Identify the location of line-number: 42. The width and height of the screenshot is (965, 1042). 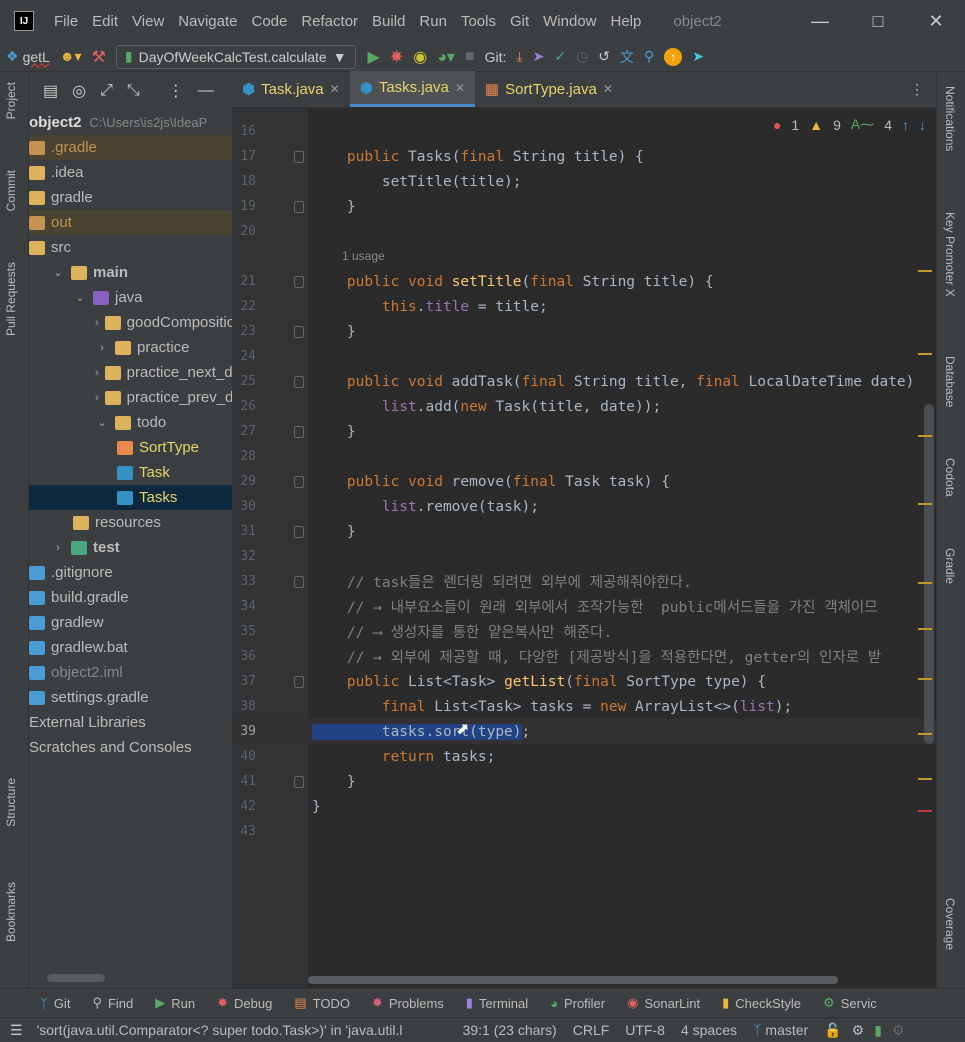
(244, 806).